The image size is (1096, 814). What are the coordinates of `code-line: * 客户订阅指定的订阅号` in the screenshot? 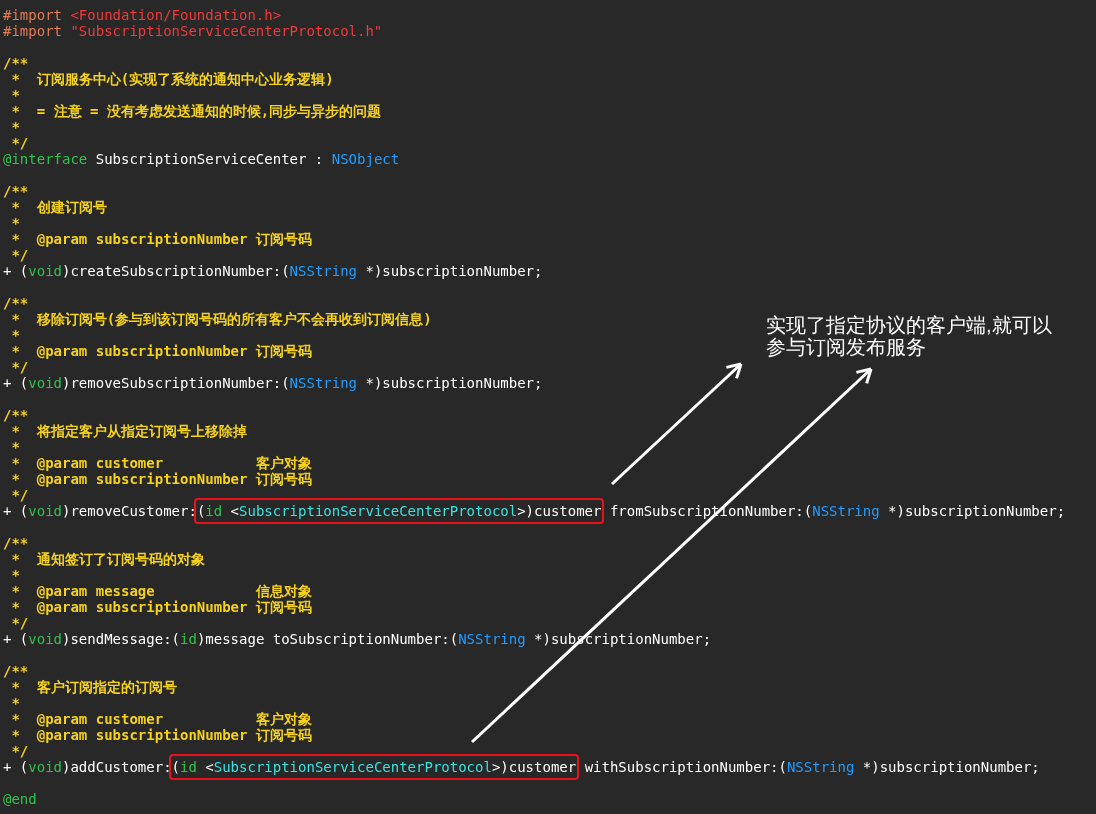 It's located at (93, 687).